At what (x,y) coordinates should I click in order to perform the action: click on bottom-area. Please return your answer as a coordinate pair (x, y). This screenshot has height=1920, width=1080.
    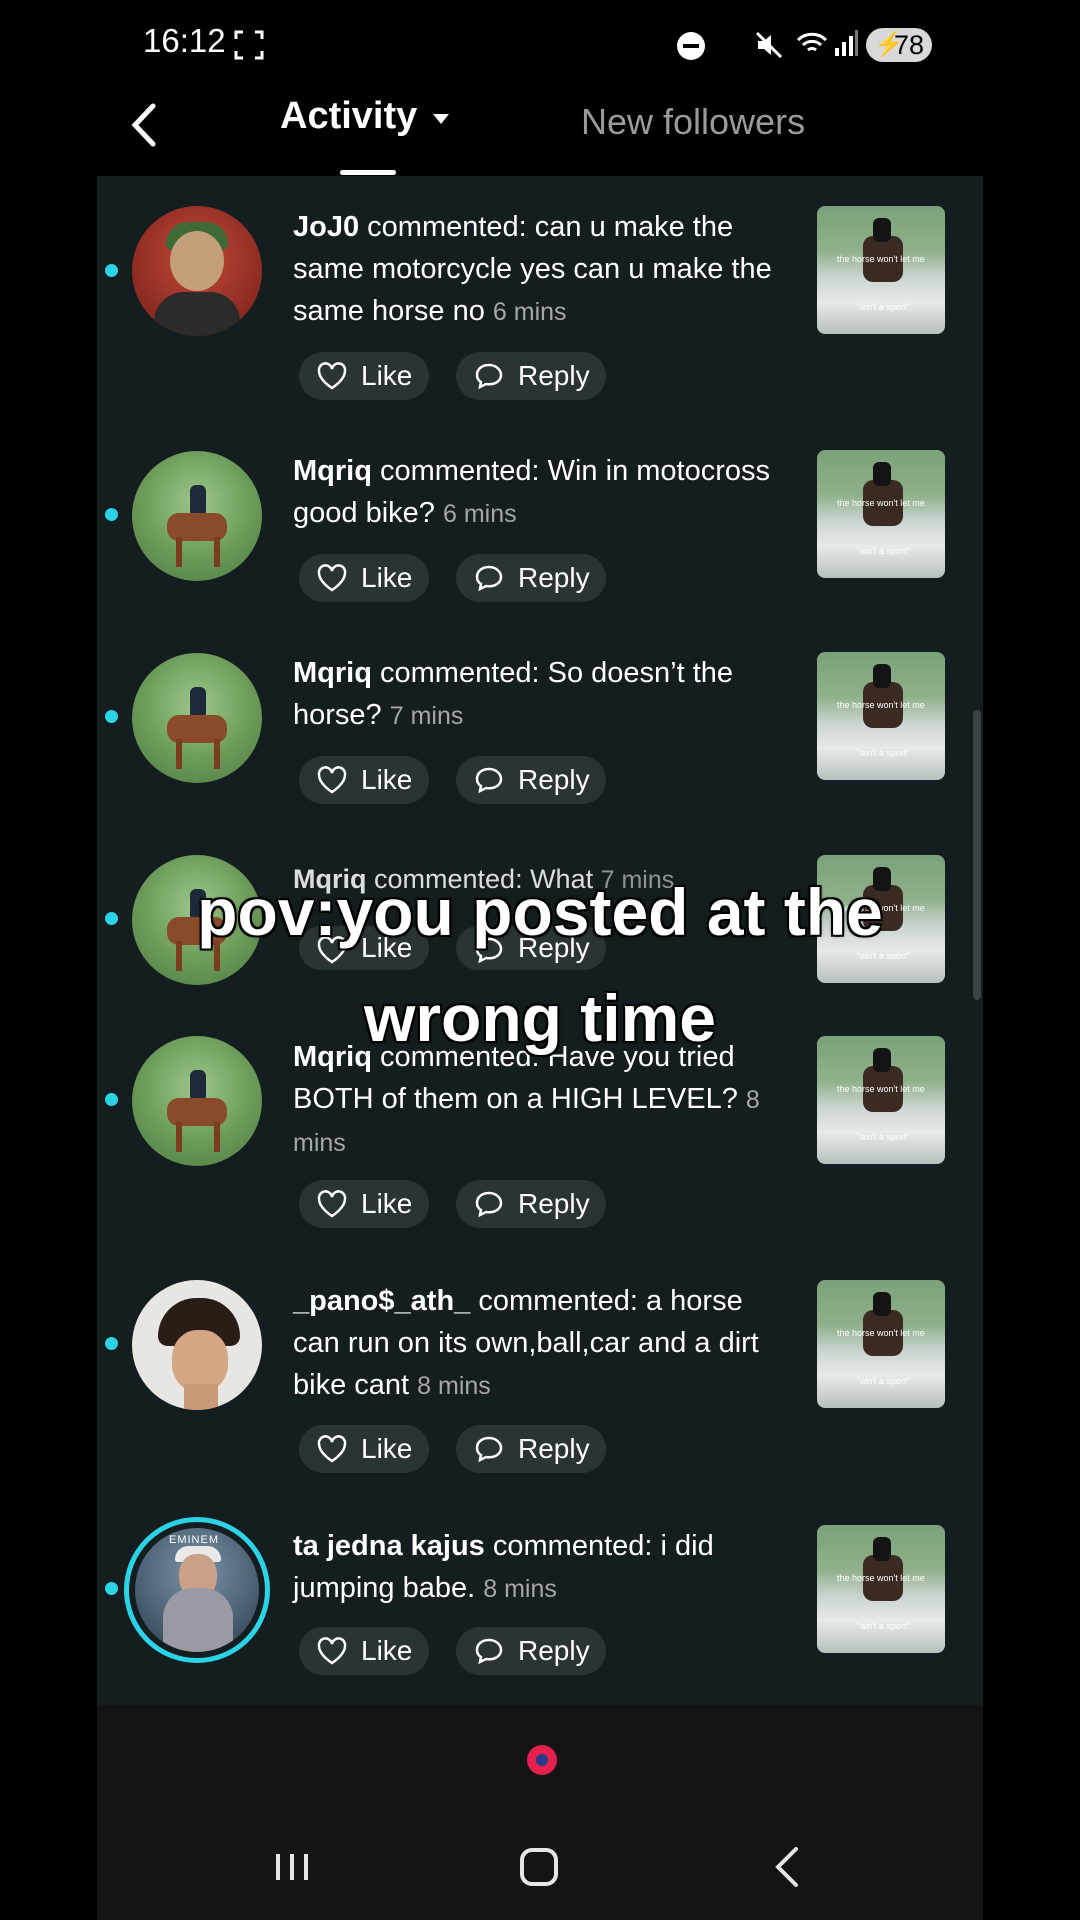
    Looking at the image, I should click on (540, 1812).